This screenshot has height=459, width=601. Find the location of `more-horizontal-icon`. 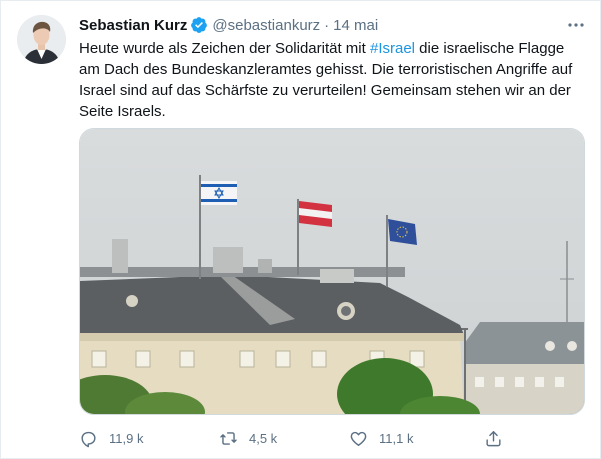

more-horizontal-icon is located at coordinates (576, 25).